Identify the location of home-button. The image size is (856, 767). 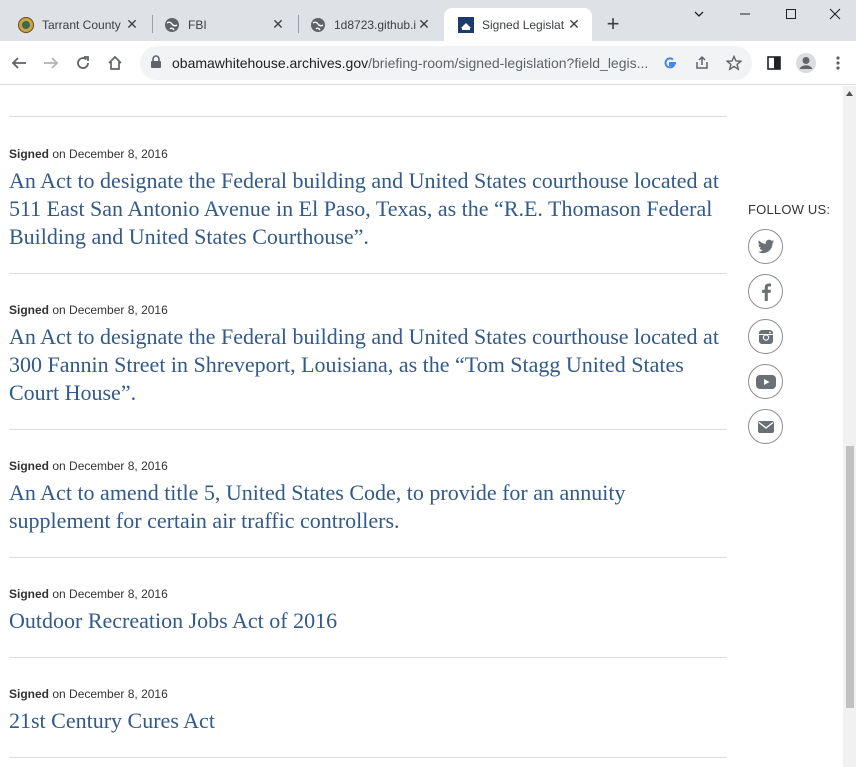
(115, 63).